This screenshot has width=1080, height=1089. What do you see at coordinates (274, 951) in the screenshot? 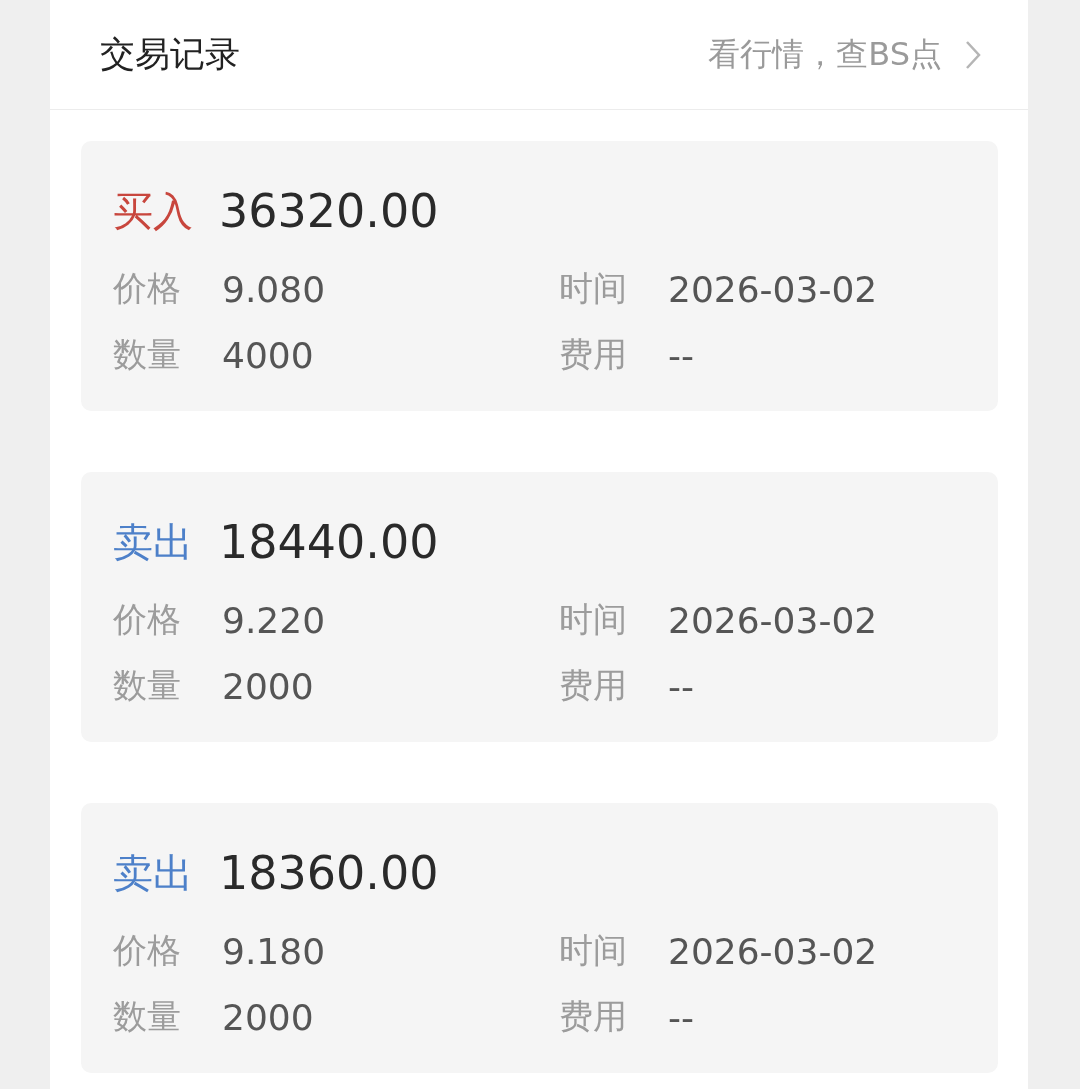
I see `field-value: 9.180` at bounding box center [274, 951].